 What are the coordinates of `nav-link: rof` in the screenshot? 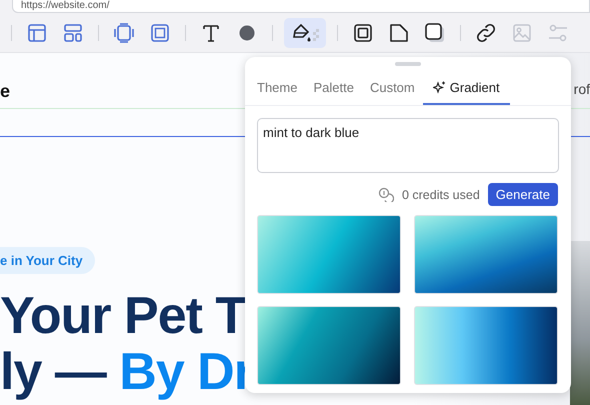 It's located at (582, 94).